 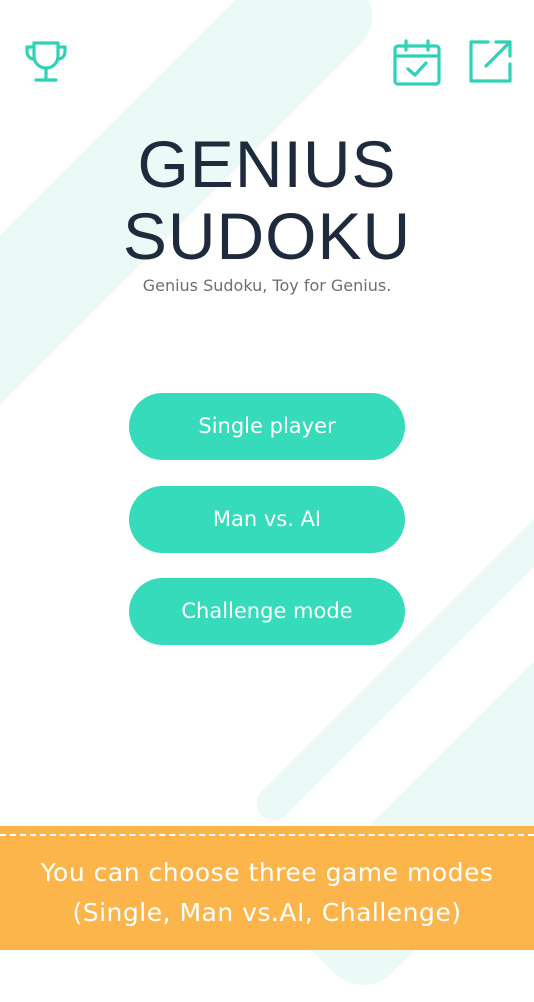 I want to click on calendar-check-icon, so click(x=417, y=63).